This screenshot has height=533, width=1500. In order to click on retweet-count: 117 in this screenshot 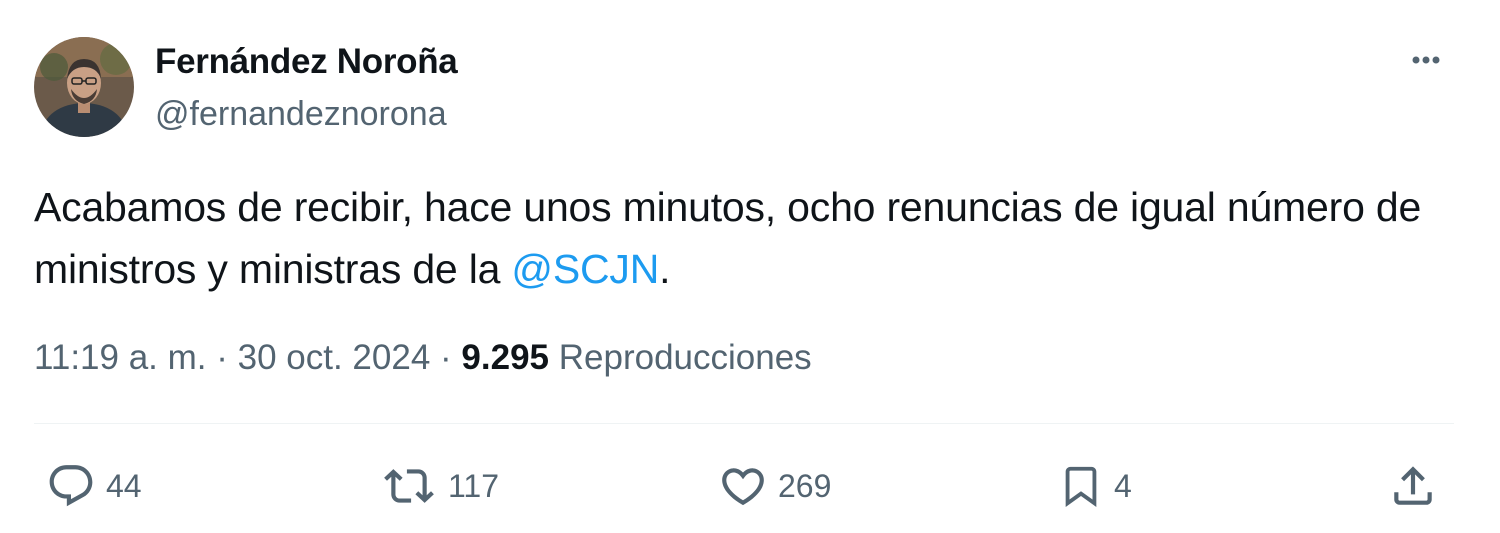, I will do `click(474, 485)`.